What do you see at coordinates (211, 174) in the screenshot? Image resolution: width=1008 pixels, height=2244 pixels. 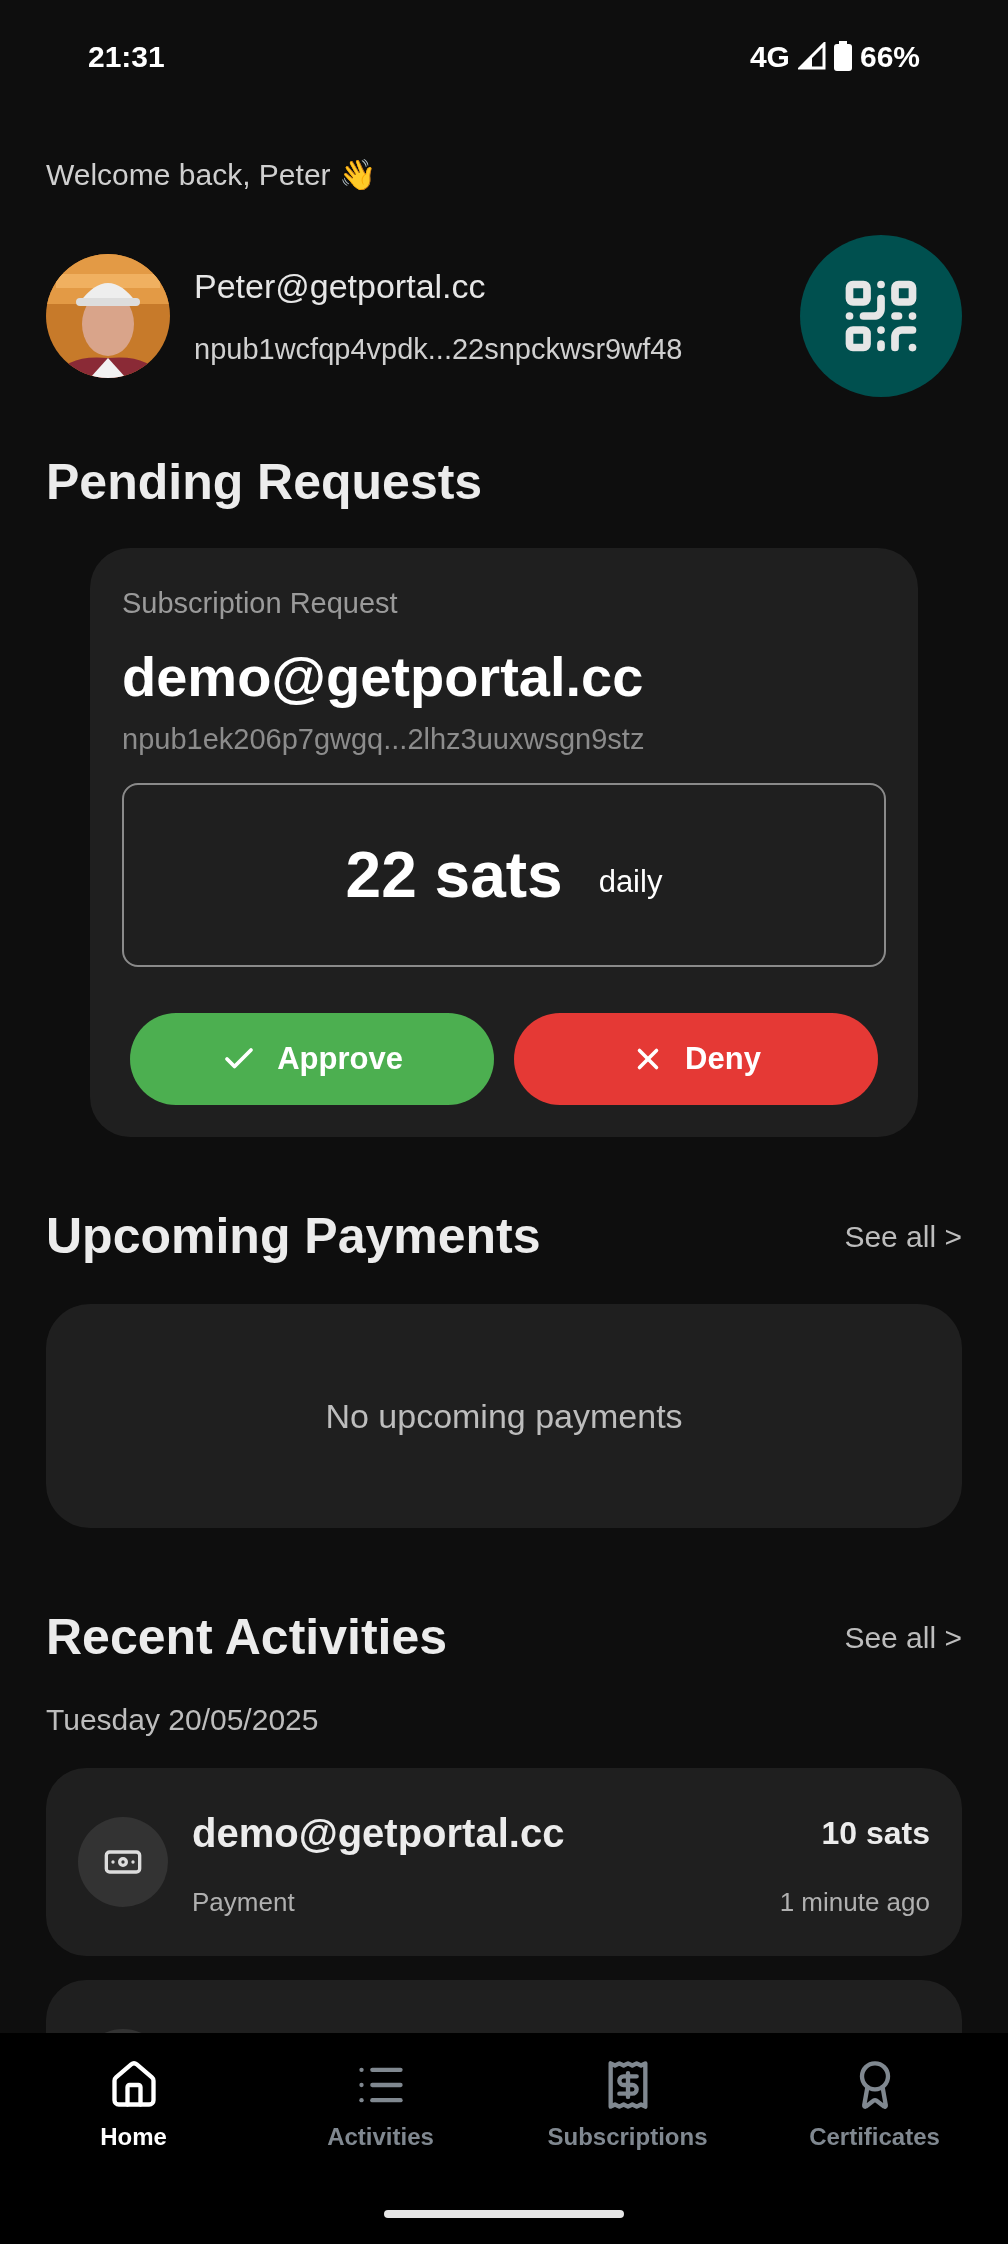 I see `welcome-text: Welcome back, Peter 👋` at bounding box center [211, 174].